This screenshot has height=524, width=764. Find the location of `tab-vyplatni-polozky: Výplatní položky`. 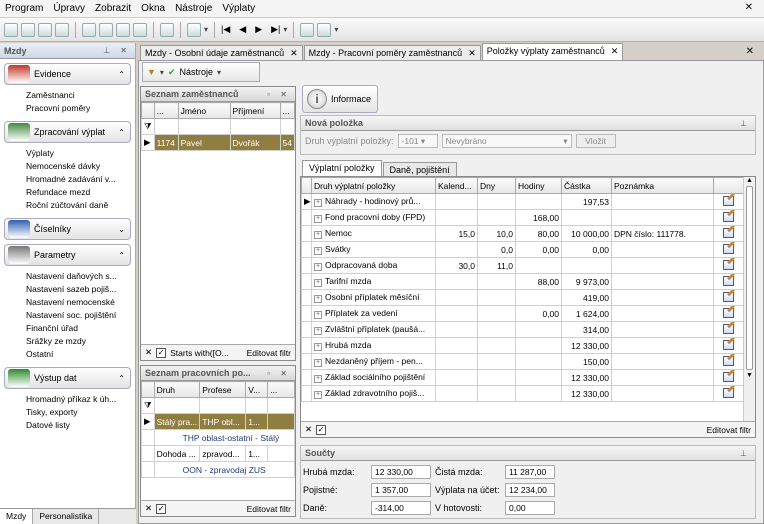

tab-vyplatni-polozky: Výplatní položky is located at coordinates (342, 168).